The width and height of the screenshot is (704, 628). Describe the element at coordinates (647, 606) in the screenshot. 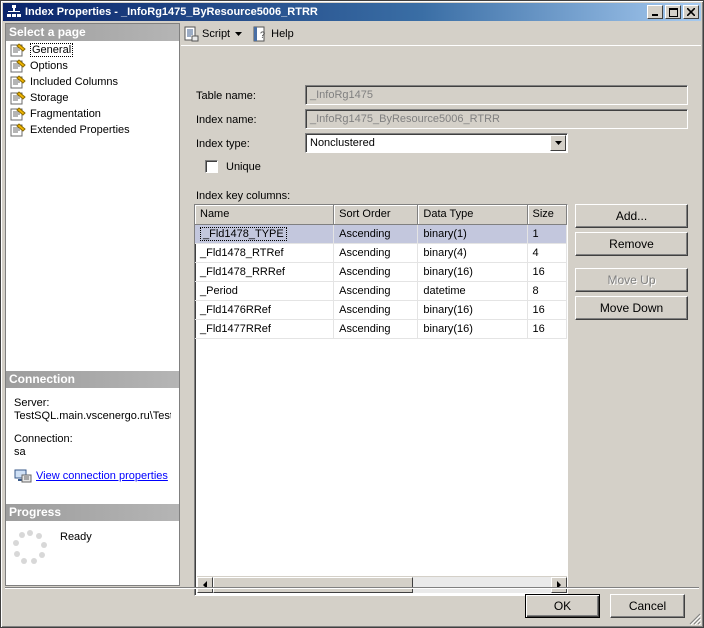

I see `cancel-button: Cancel` at that location.